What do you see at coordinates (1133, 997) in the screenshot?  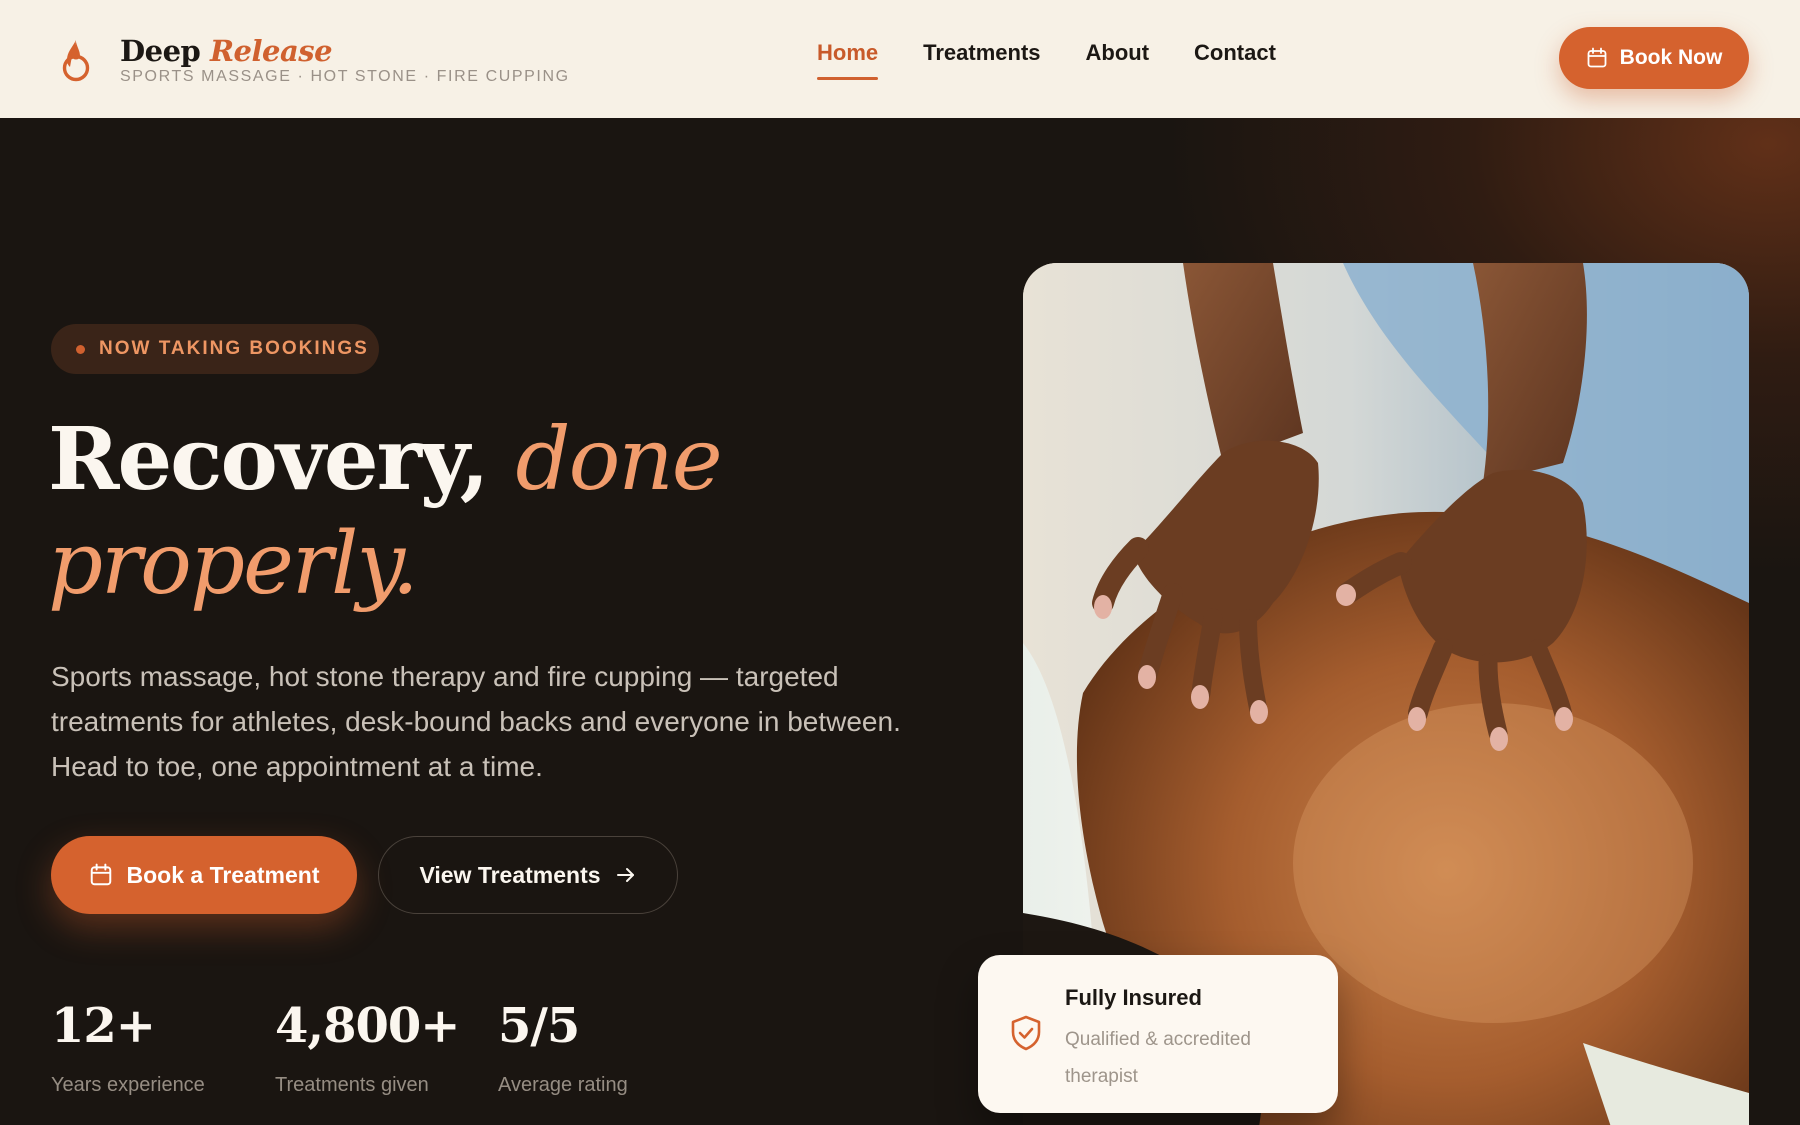 I see `insured-title: Fully Insured` at bounding box center [1133, 997].